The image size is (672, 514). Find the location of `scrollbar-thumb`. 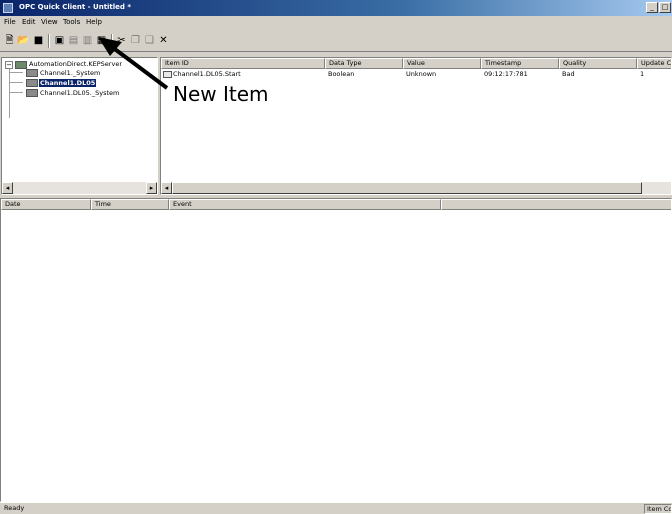

scrollbar-thumb is located at coordinates (407, 188).